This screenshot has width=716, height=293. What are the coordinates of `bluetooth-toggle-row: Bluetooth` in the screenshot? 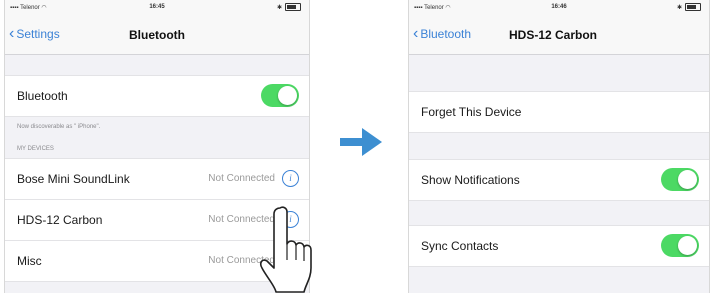 It's located at (157, 96).